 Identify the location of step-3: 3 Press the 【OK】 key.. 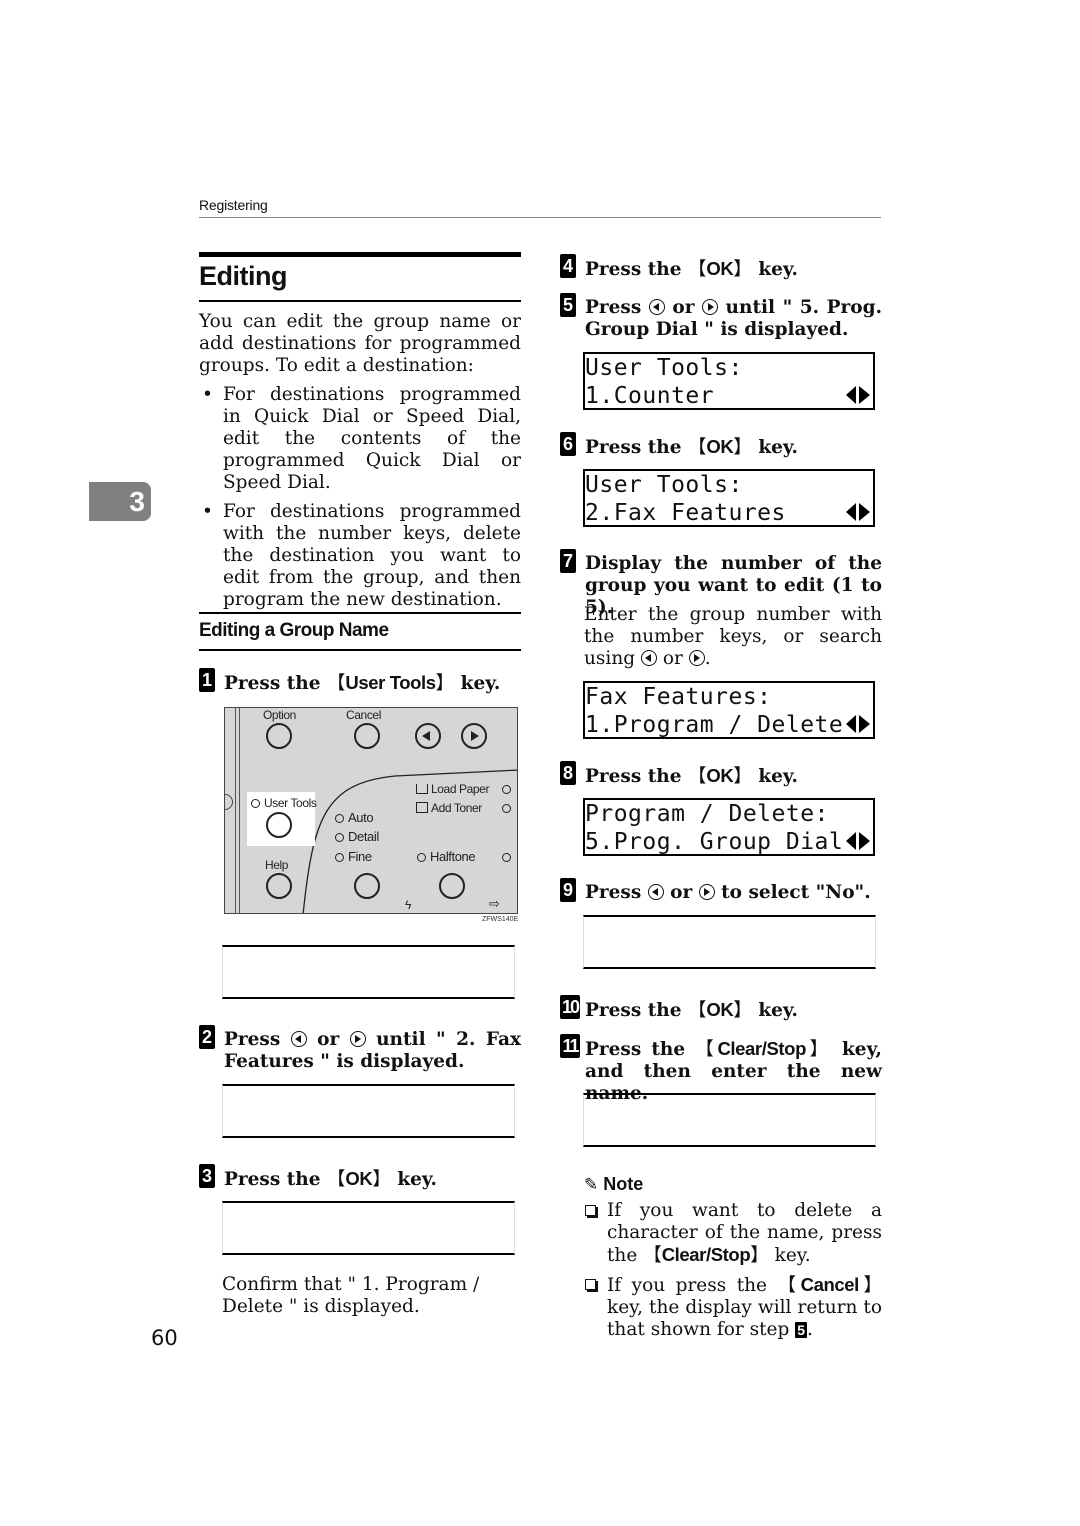
(360, 1177).